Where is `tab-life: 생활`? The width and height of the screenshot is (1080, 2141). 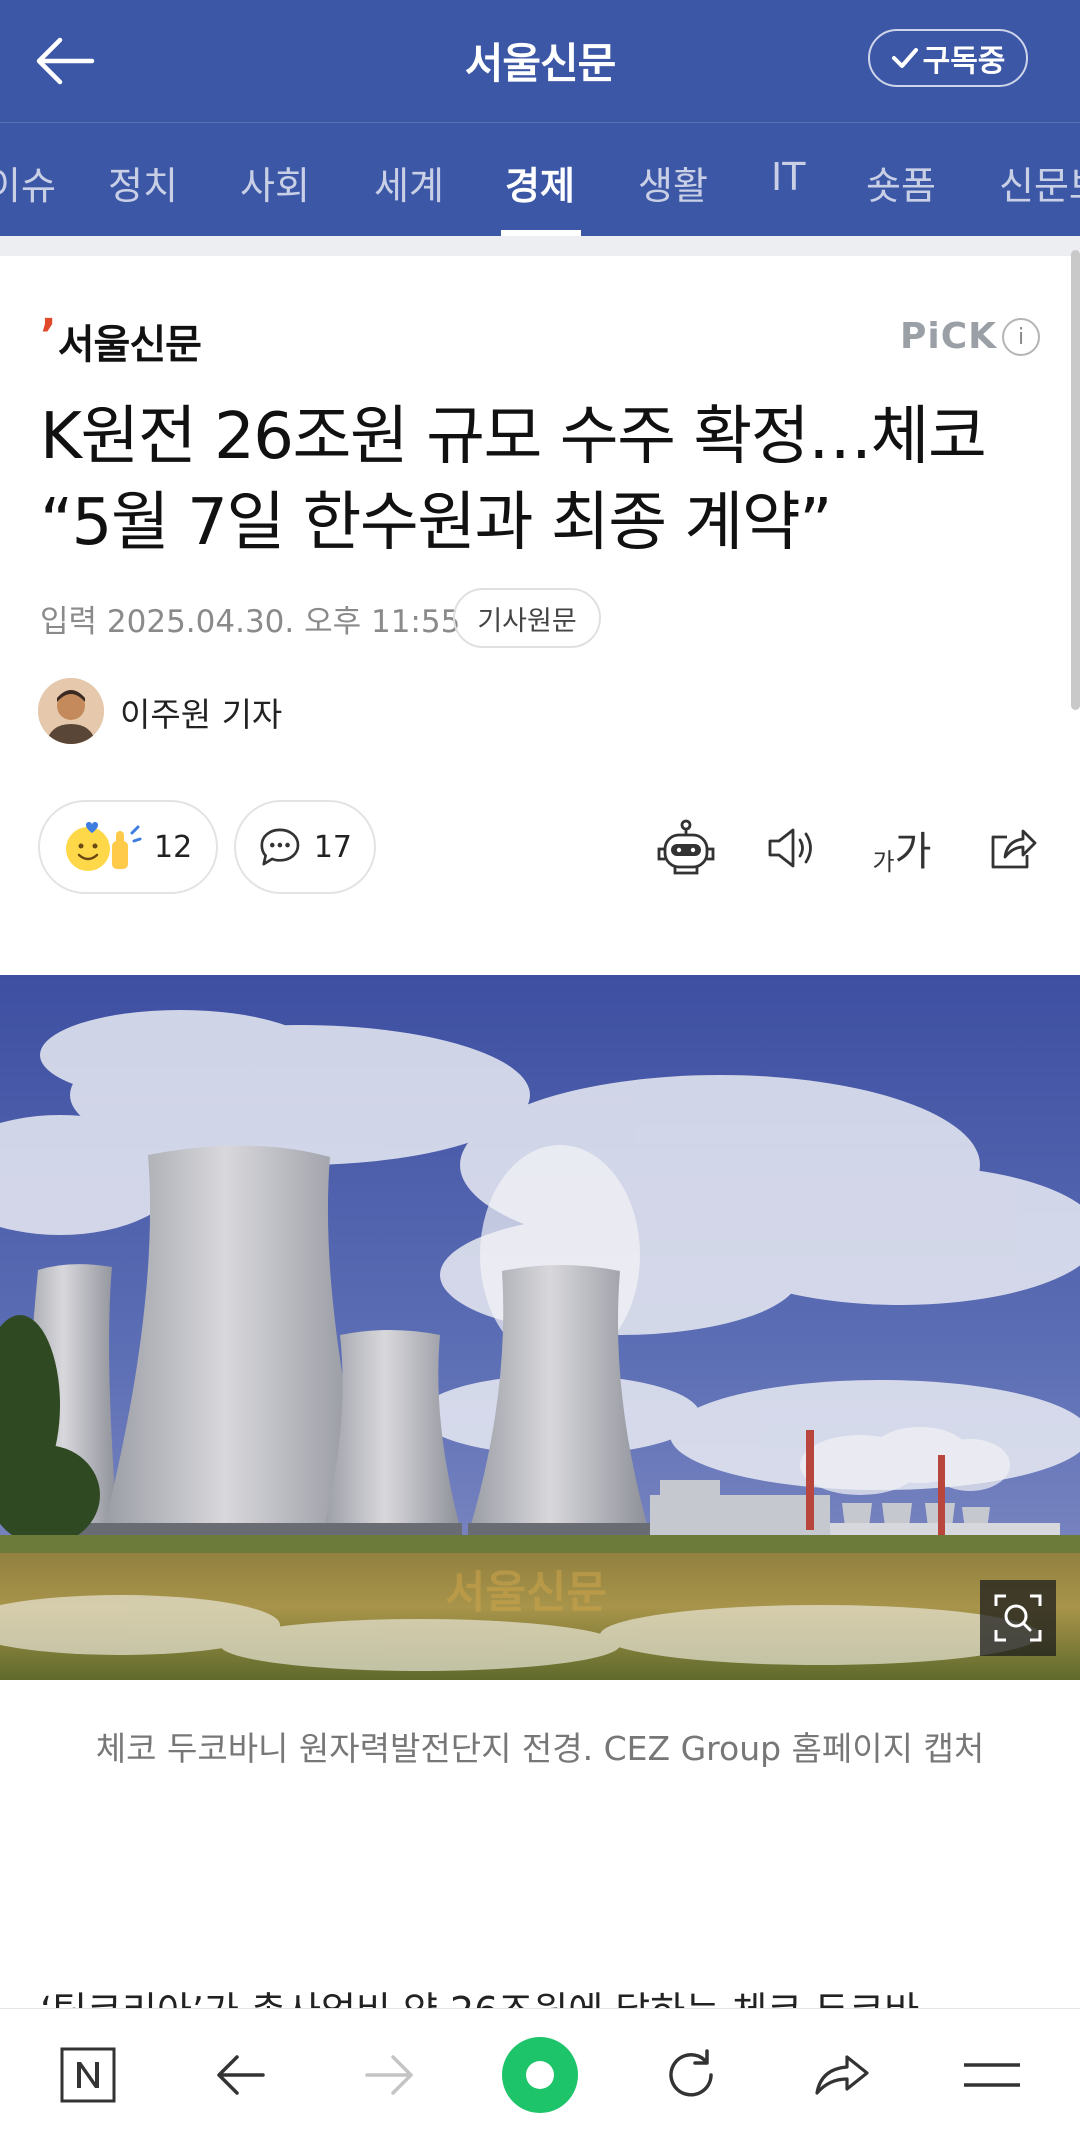
tab-life: 생활 is located at coordinates (673, 182).